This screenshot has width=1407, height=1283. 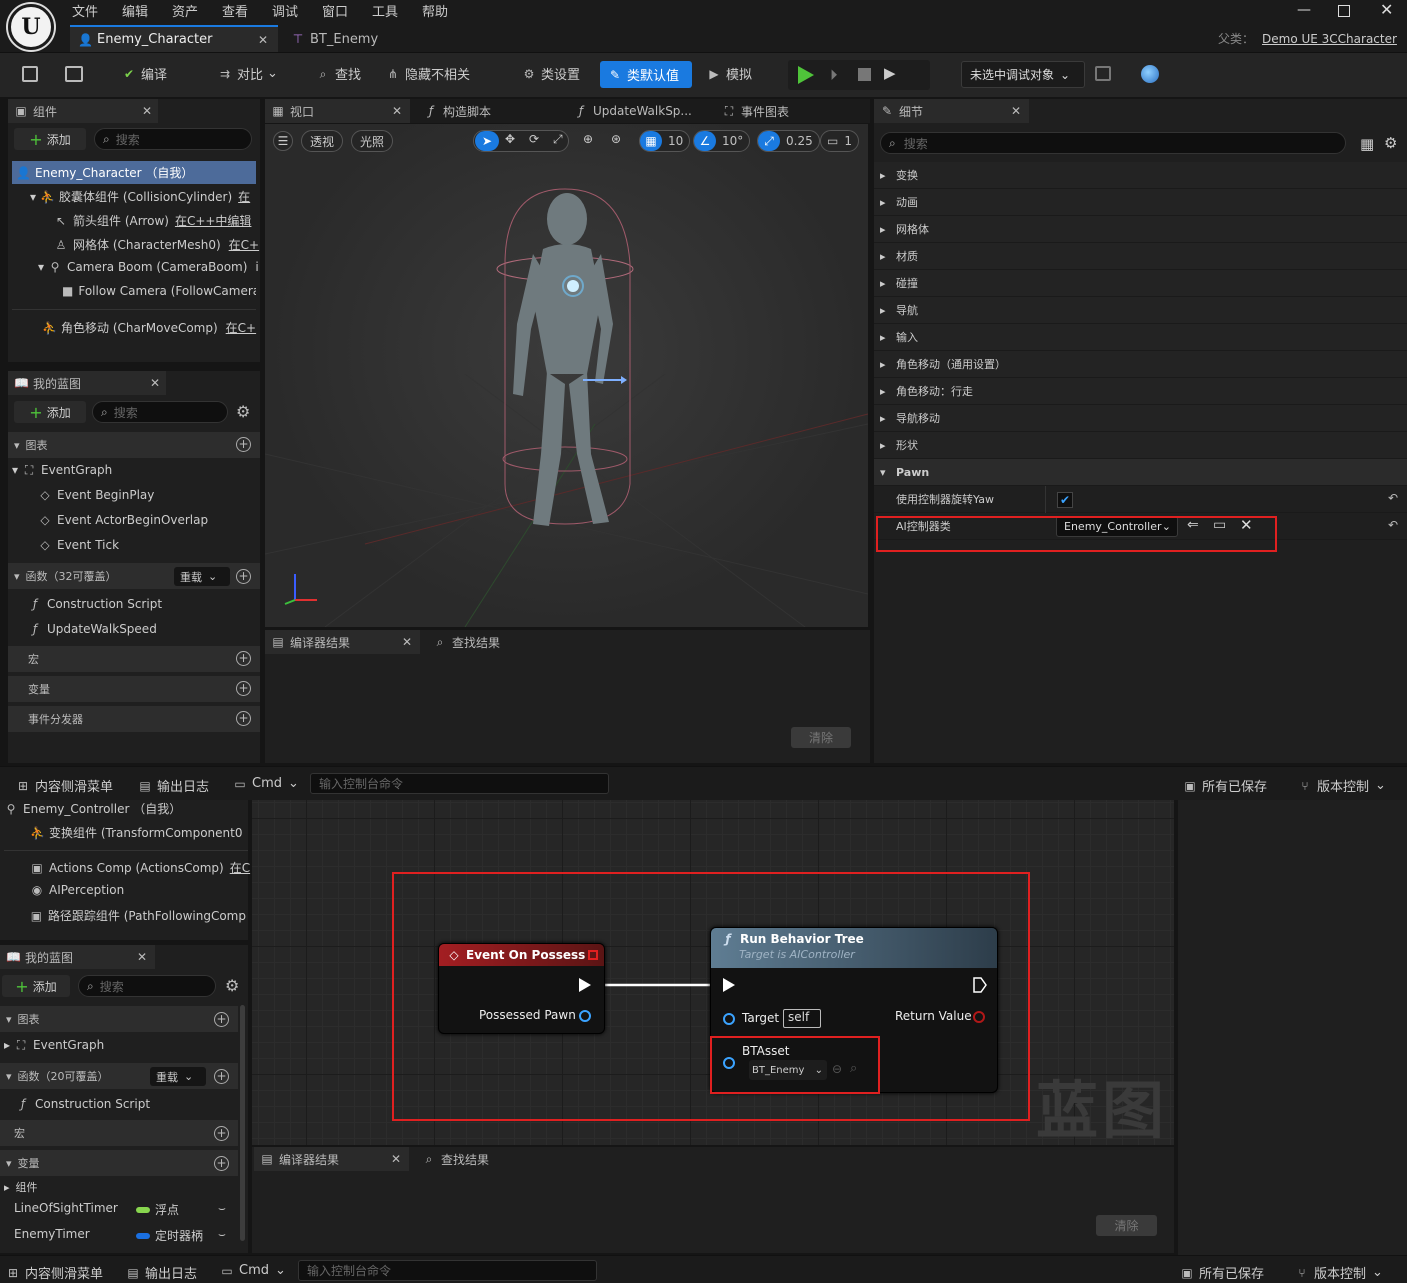 I want to click on find-button: ⌕ 查找, so click(x=338, y=74).